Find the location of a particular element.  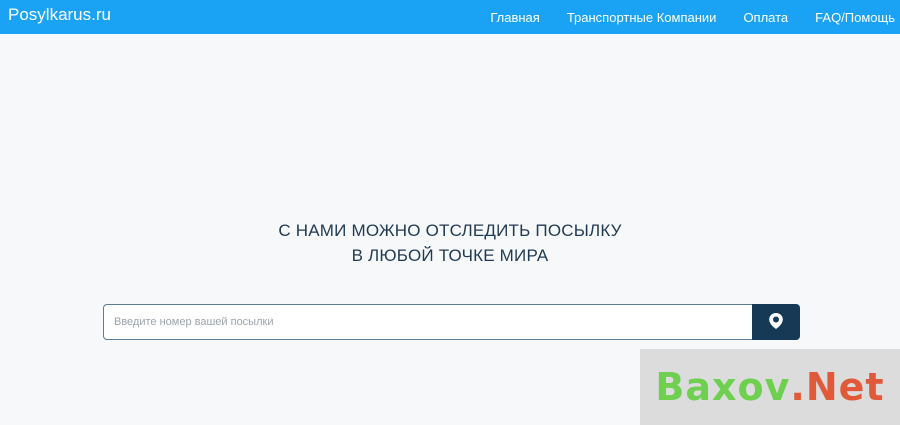

tracking-search-form is located at coordinates (451, 322).